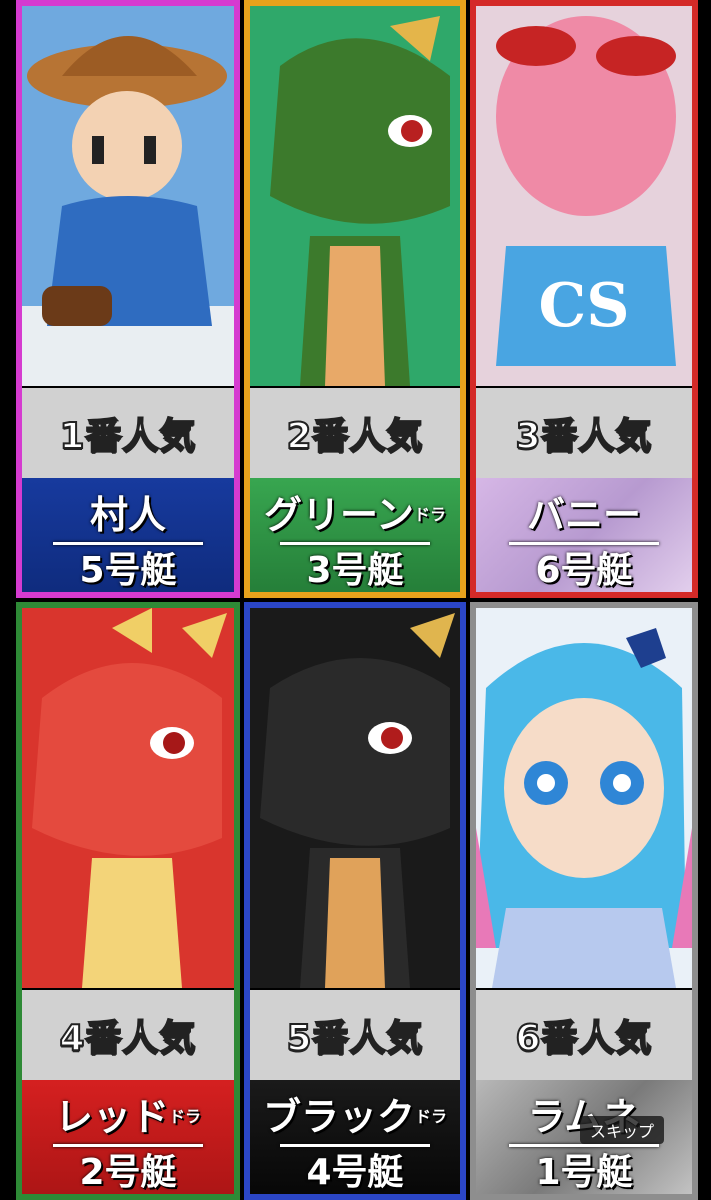  I want to click on bunny-portrait: CS, so click(584, 196).